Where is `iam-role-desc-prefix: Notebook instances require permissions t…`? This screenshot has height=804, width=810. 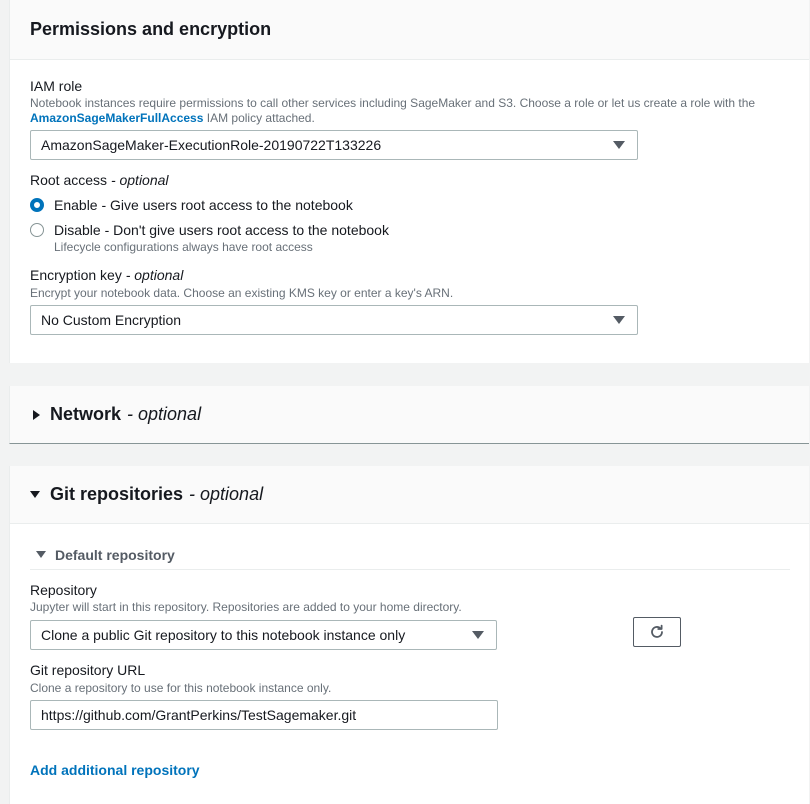 iam-role-desc-prefix: Notebook instances require permissions t… is located at coordinates (393, 103).